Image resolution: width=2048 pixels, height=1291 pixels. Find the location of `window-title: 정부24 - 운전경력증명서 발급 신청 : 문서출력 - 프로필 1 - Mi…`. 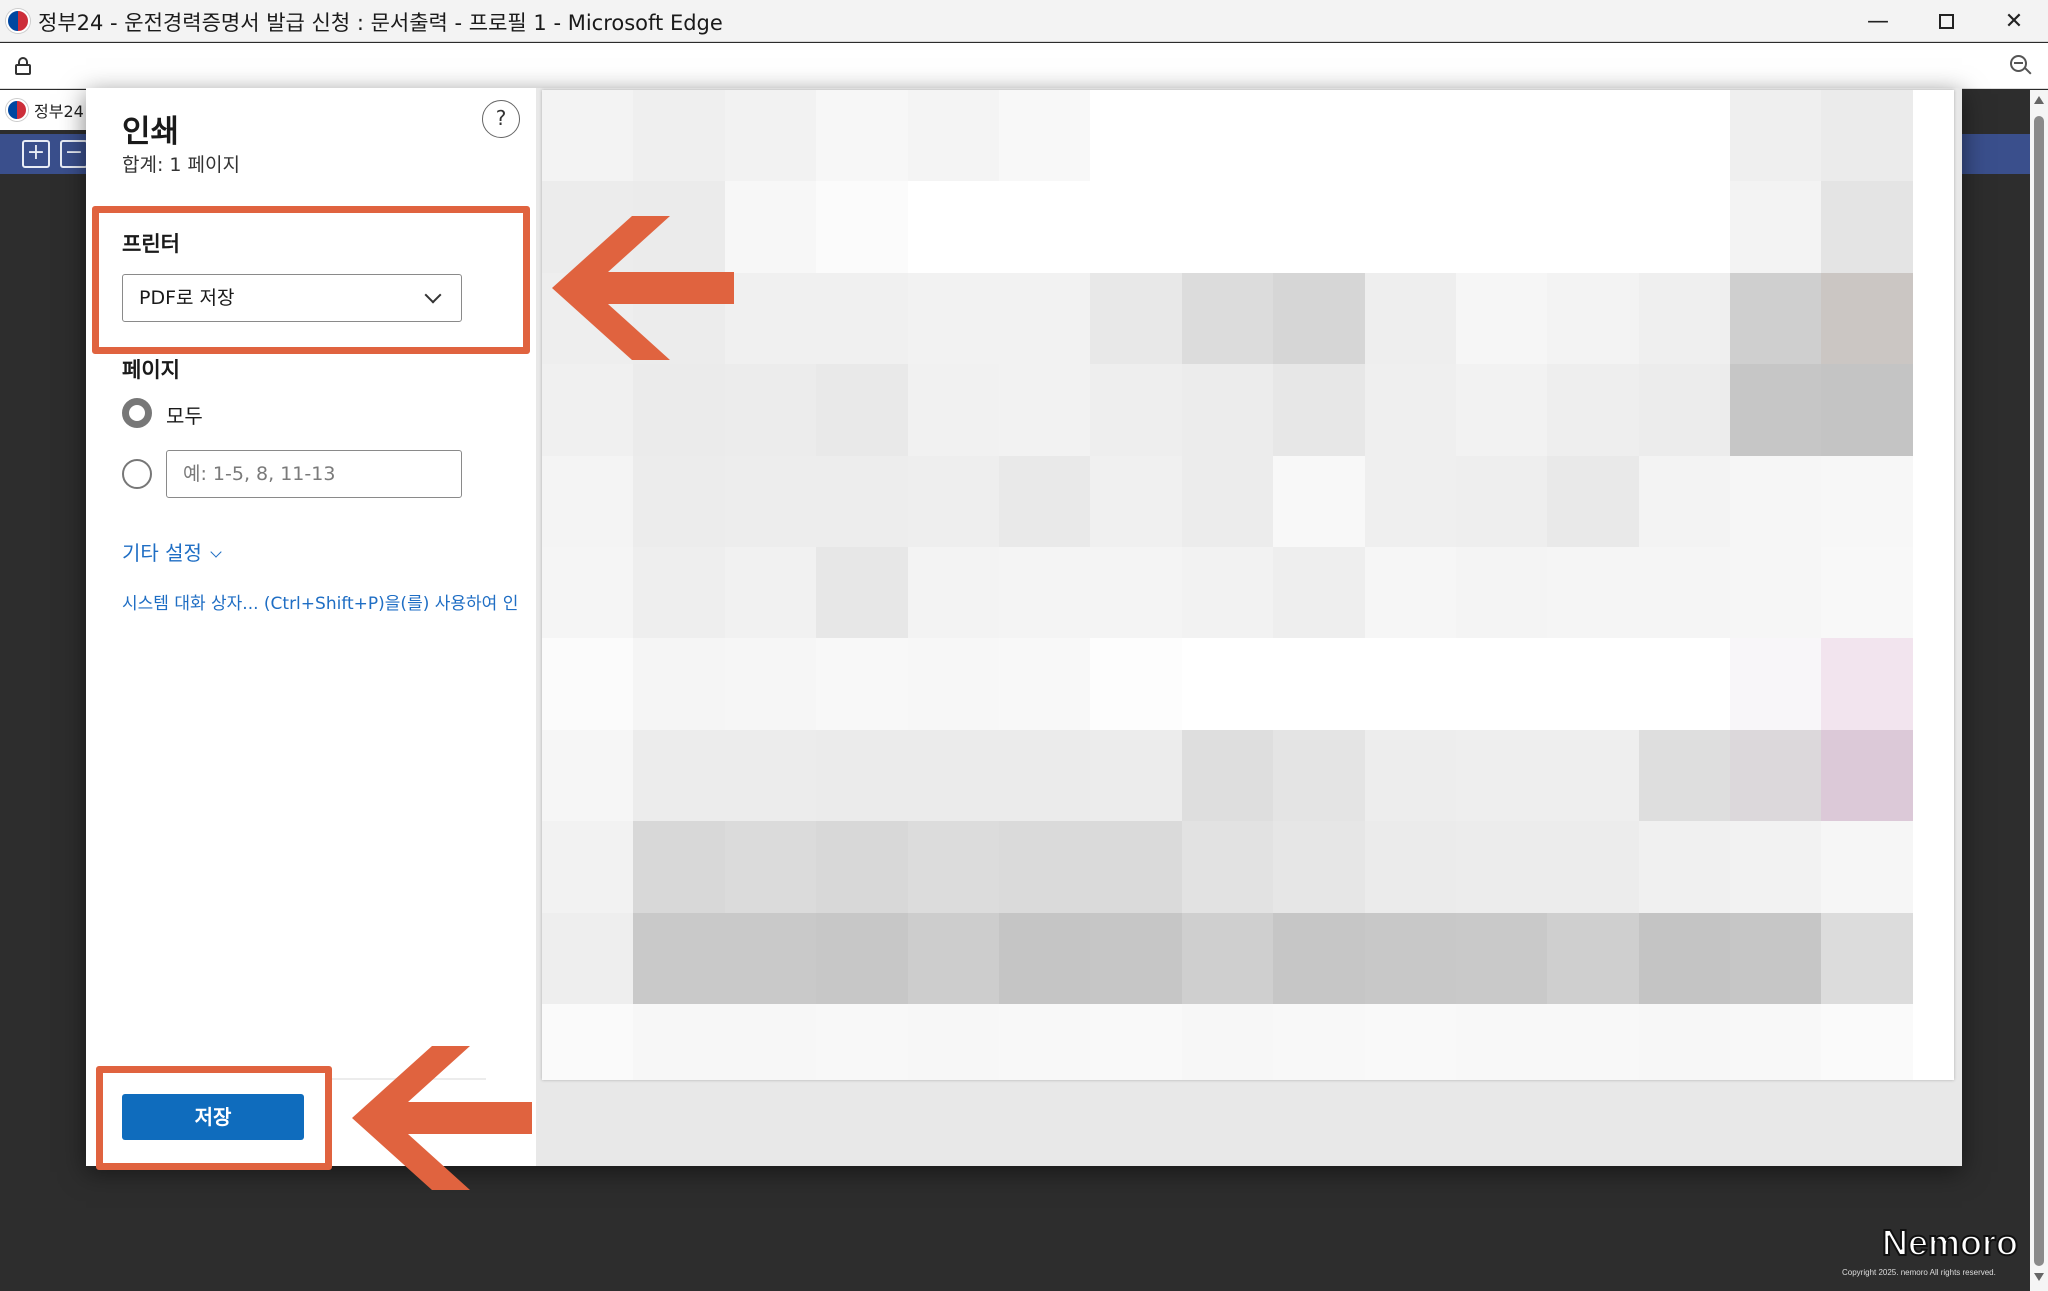

window-title: 정부24 - 운전경력증명서 발급 신청 : 문서출력 - 프로필 1 - Mi… is located at coordinates (380, 23).